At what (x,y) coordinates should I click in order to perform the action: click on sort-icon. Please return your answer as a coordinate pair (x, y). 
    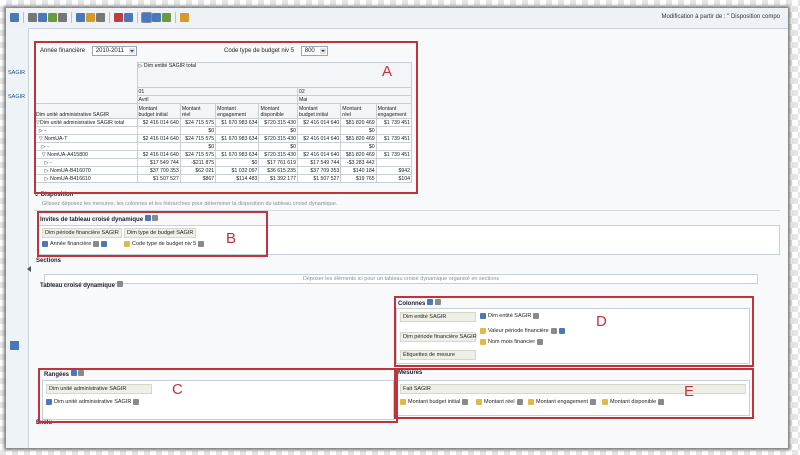
    Looking at the image, I should click on (156, 17).